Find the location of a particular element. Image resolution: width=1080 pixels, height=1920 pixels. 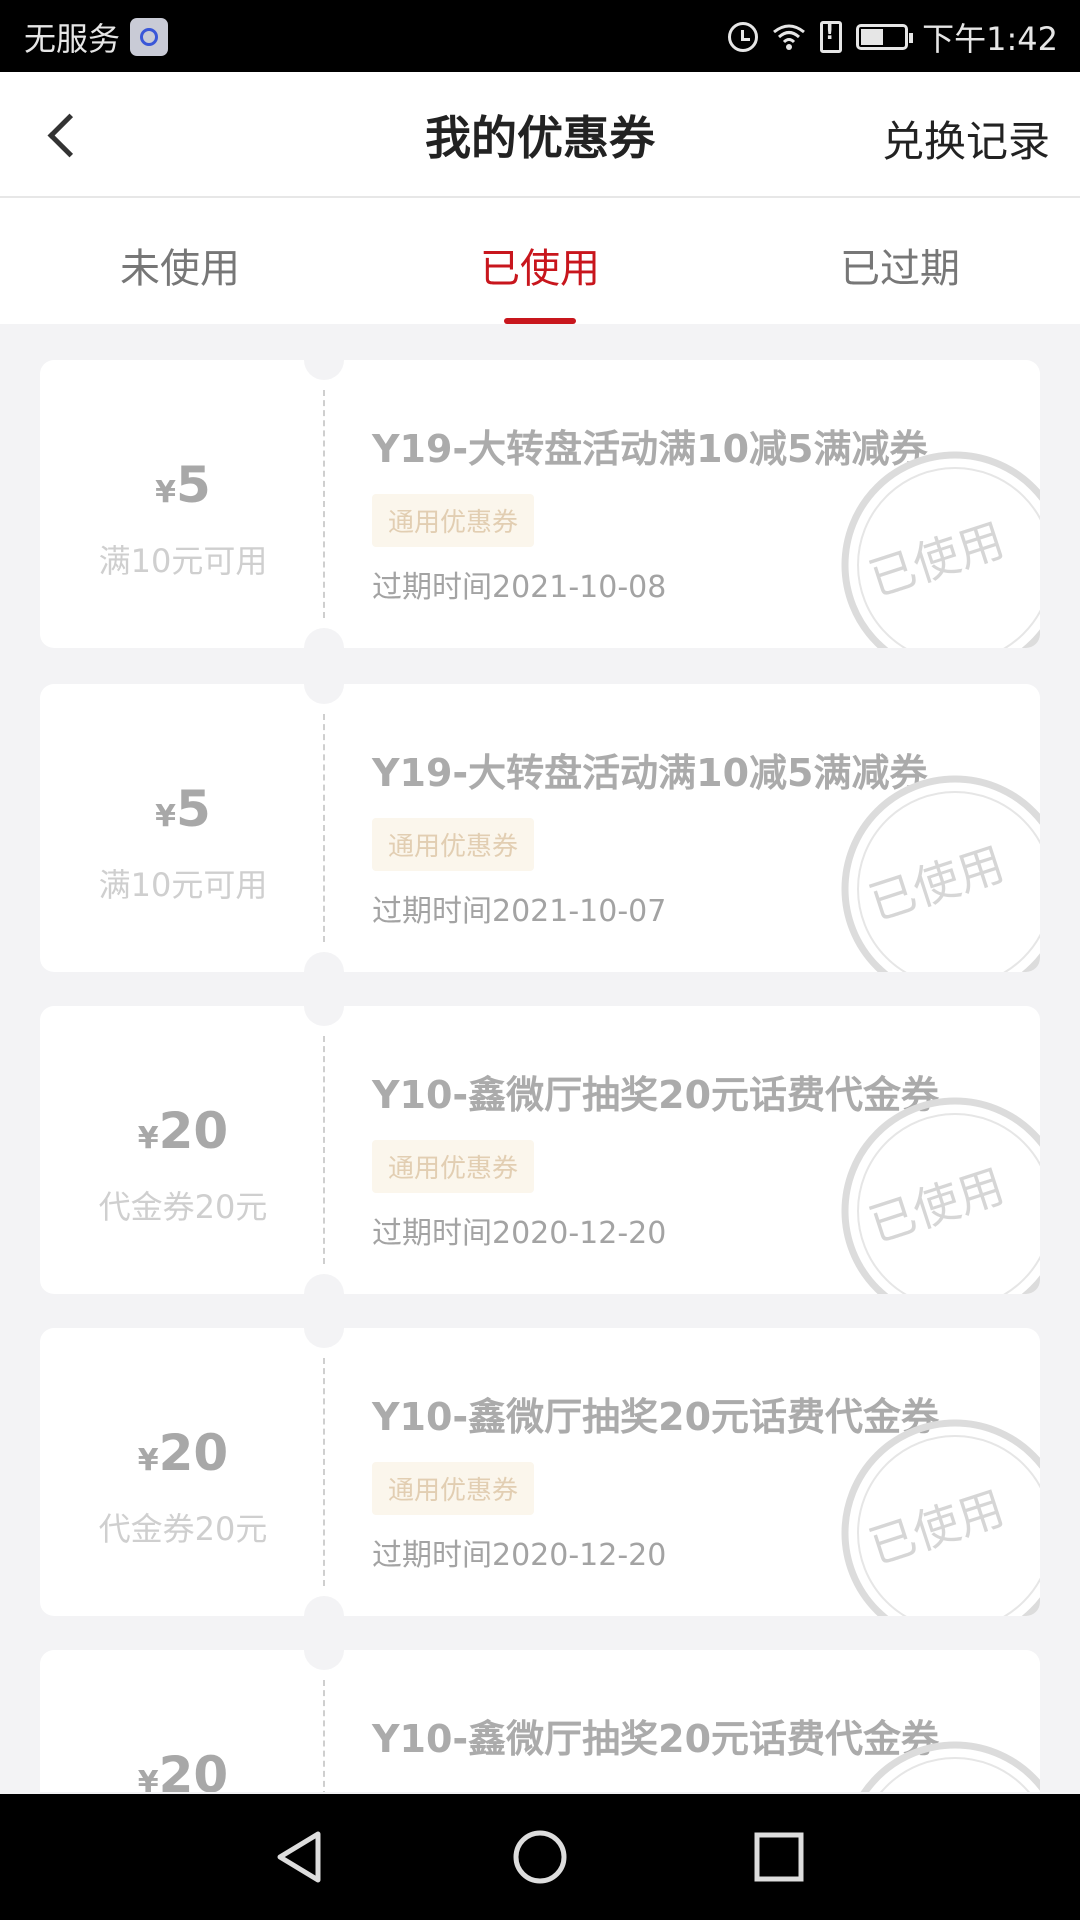

nav-home-icon is located at coordinates (540, 1857).